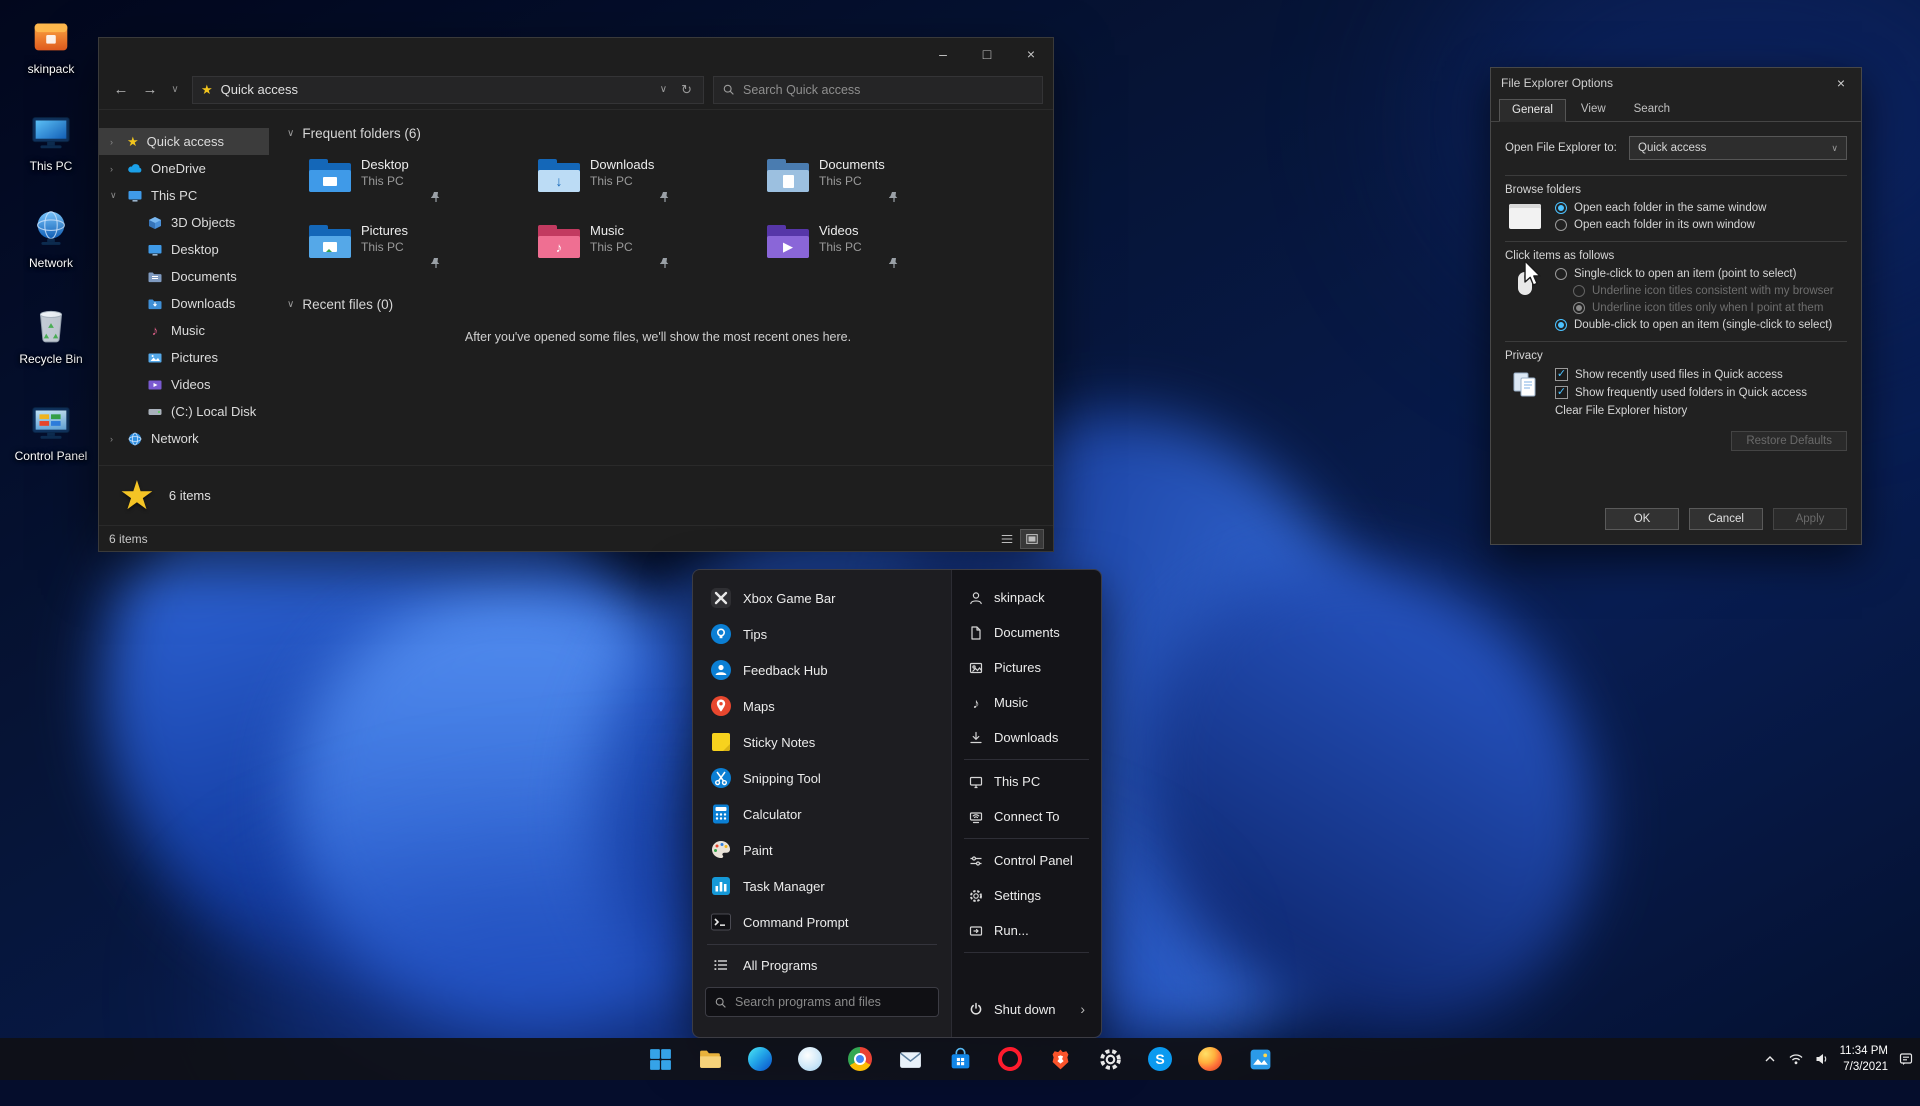 The width and height of the screenshot is (1920, 1106). What do you see at coordinates (822, 850) in the screenshot?
I see `start-app-paint: Paint` at bounding box center [822, 850].